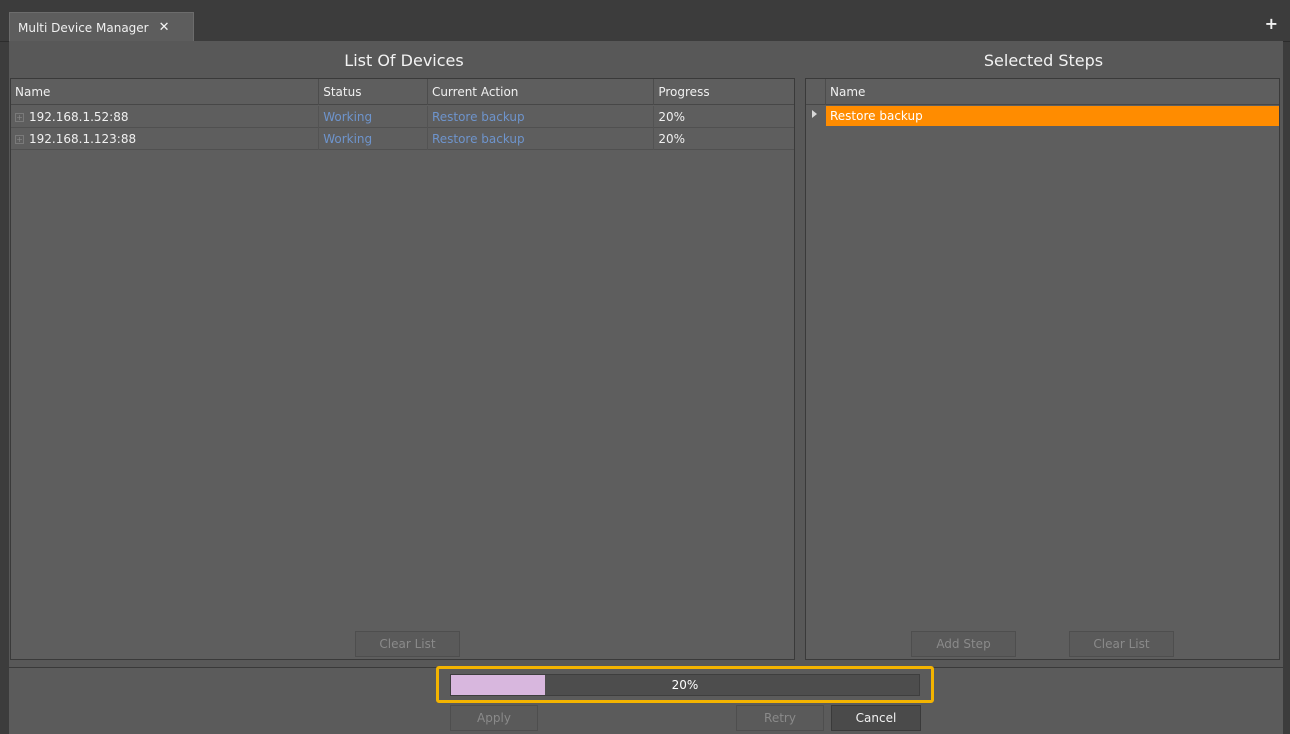 This screenshot has width=1290, height=734. Describe the element at coordinates (1052, 92) in the screenshot. I see `column-header-step-name: Name` at that location.